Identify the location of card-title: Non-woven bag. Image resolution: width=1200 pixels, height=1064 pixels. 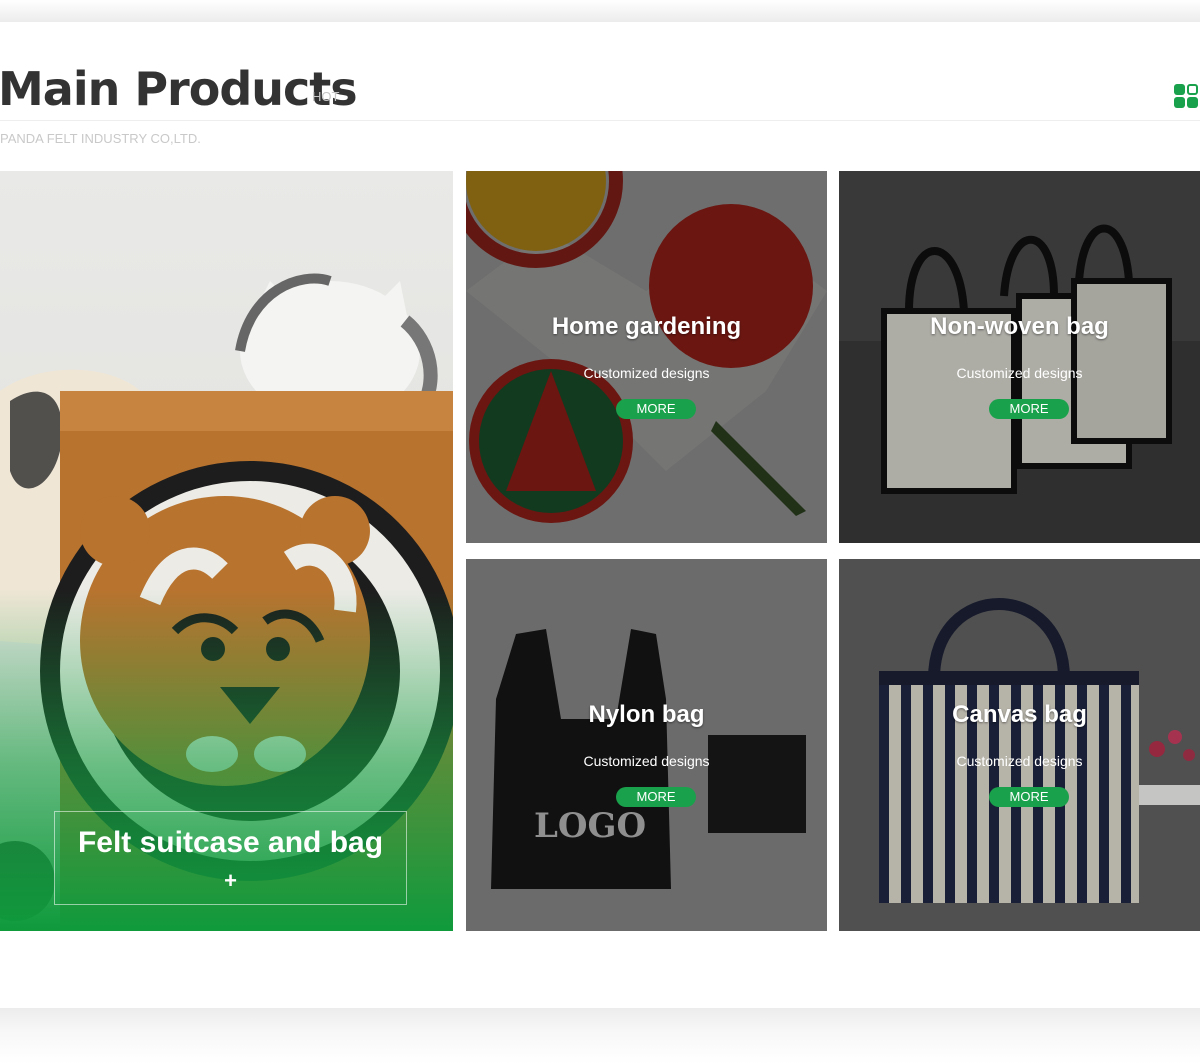
(1019, 326).